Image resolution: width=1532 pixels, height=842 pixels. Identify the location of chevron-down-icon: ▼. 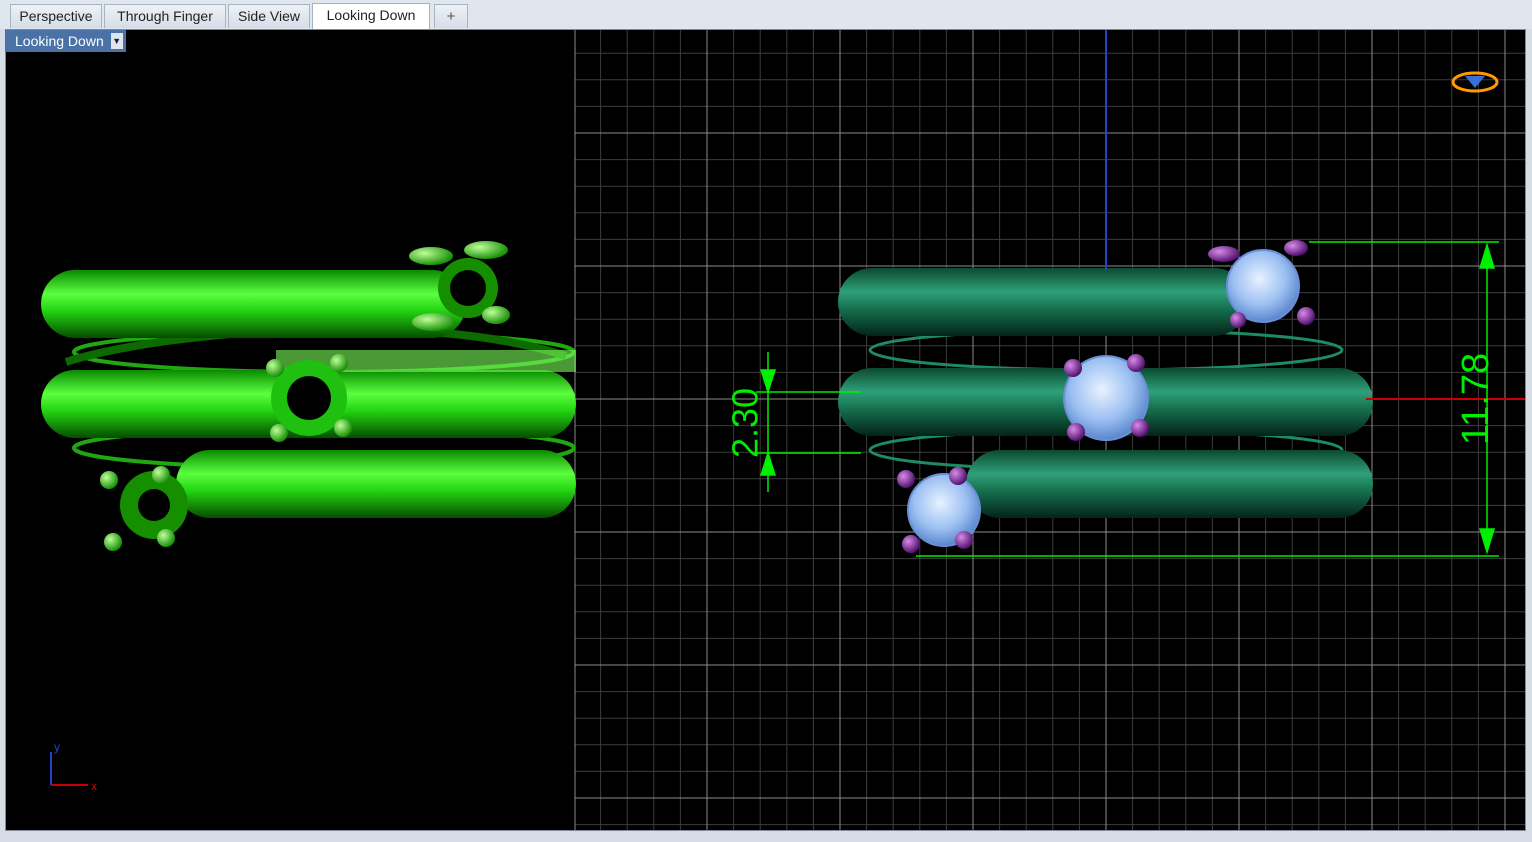
(116, 41).